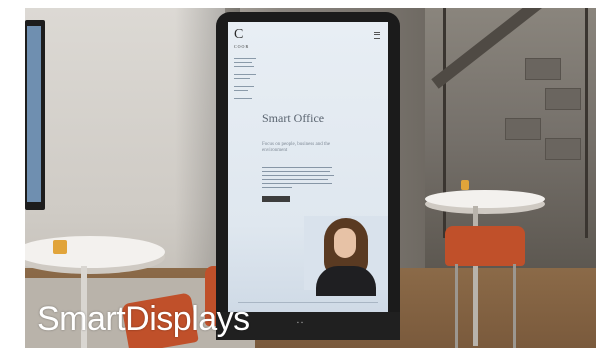  I want to click on wall-tv, so click(35, 115).